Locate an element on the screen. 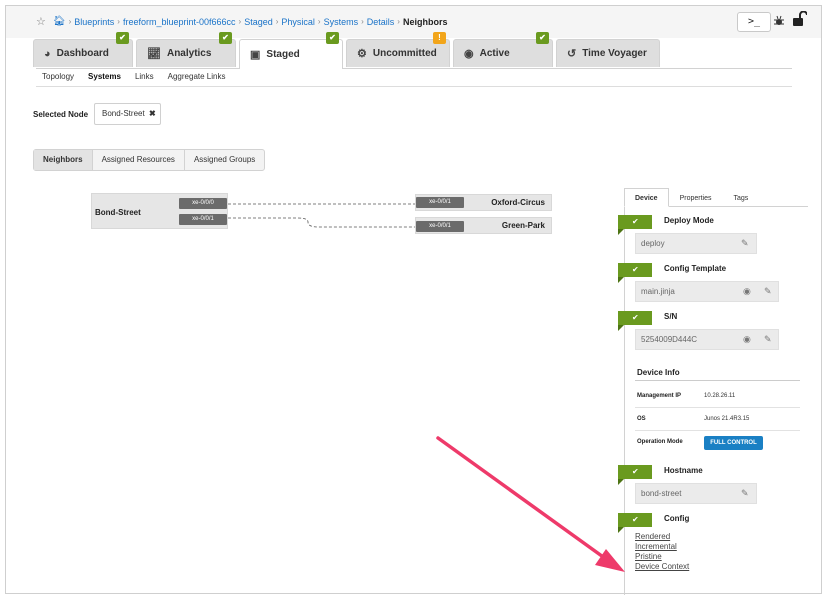 This screenshot has width=827, height=599. sn-header: ✔ S/N is located at coordinates (698, 321).